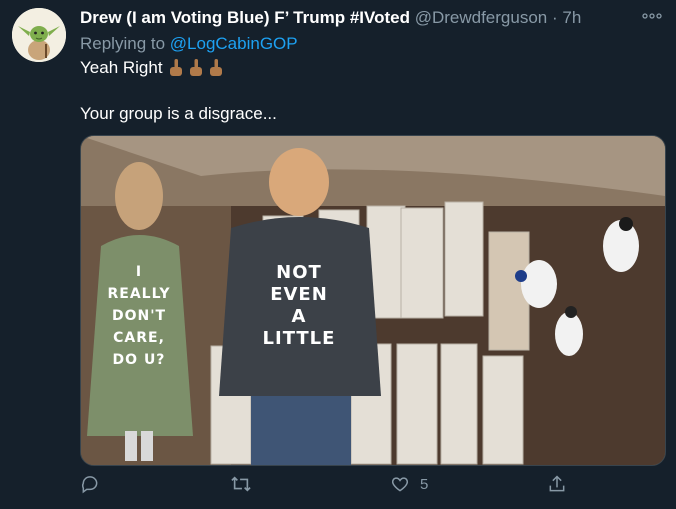 The height and width of the screenshot is (509, 676). I want to click on coat-text-line: I, so click(139, 272).